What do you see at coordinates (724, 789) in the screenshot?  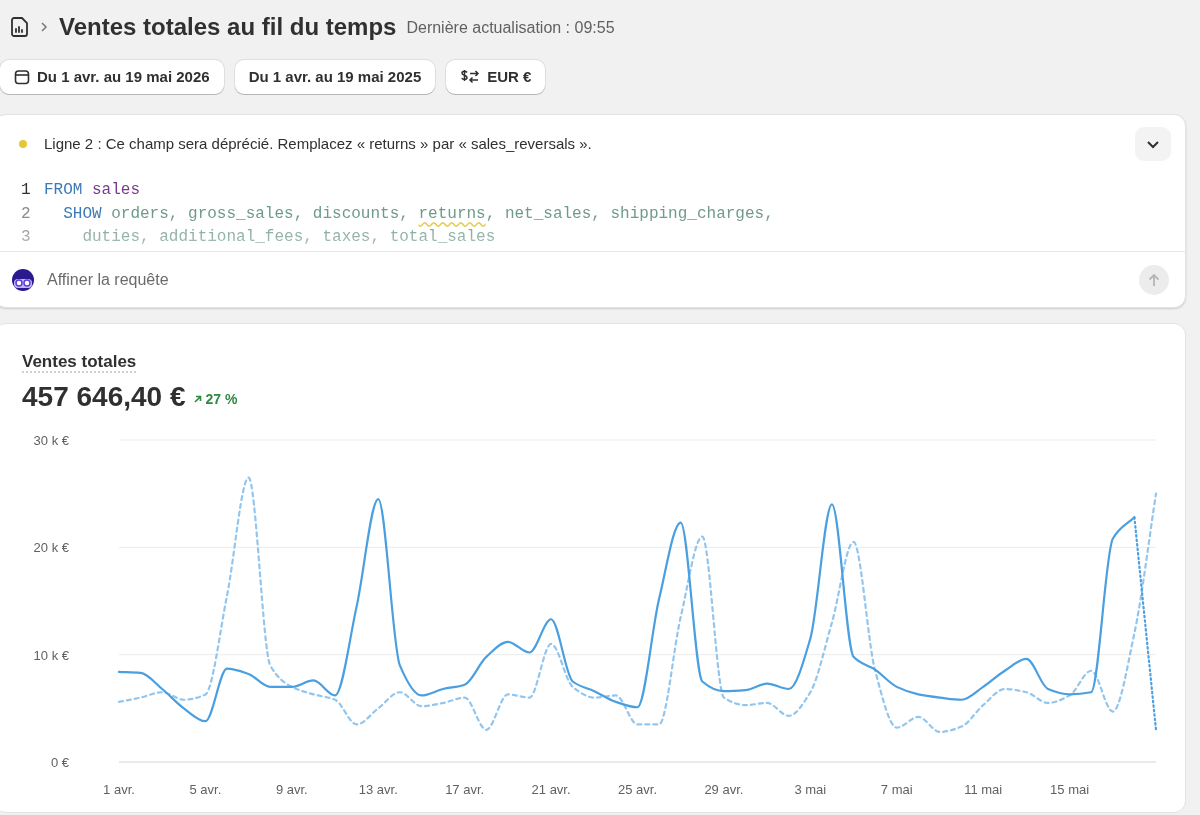 I see `x-axis-label: 29 avr.` at bounding box center [724, 789].